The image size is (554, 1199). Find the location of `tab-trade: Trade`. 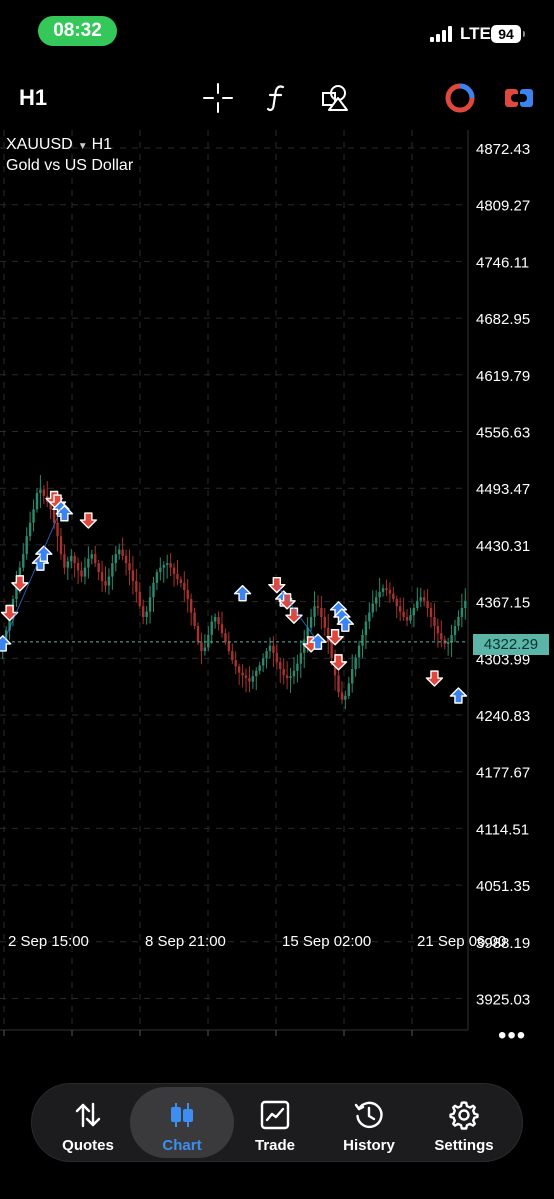

tab-trade: Trade is located at coordinates (275, 1122).